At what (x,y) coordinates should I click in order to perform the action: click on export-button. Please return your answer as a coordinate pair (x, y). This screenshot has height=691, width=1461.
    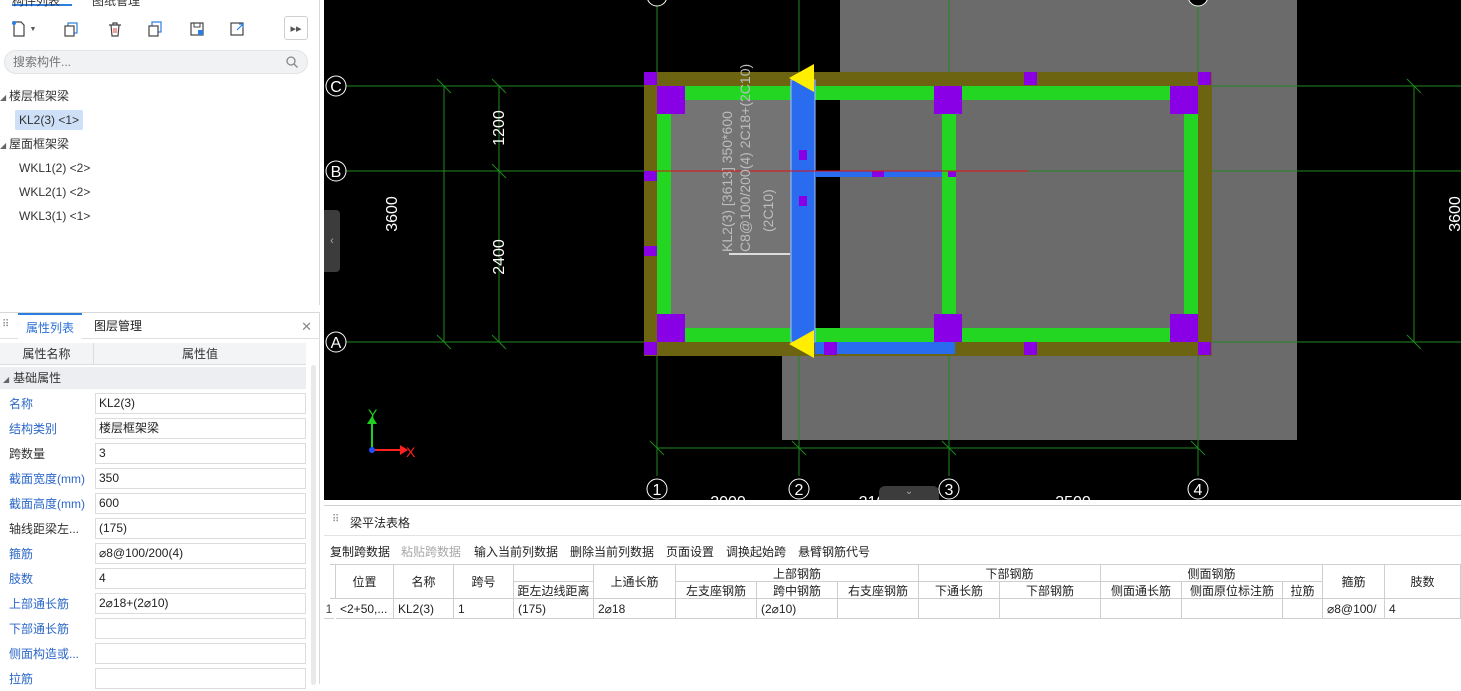
    Looking at the image, I should click on (237, 29).